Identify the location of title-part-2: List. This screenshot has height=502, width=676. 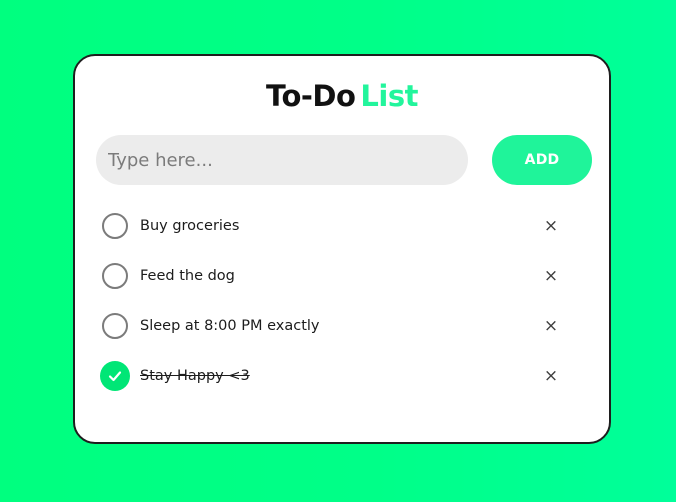
(389, 96).